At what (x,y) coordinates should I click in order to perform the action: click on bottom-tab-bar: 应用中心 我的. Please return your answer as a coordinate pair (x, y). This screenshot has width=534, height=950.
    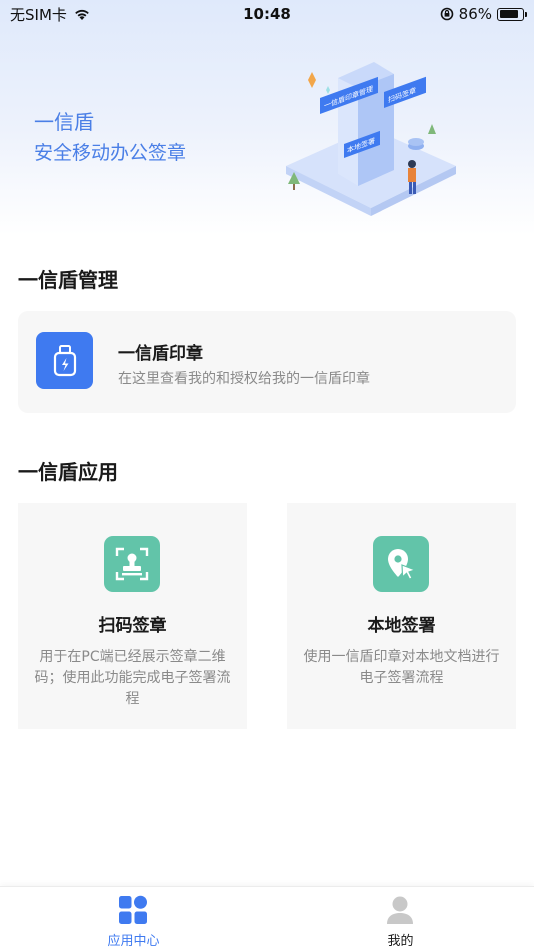
    Looking at the image, I should click on (267, 918).